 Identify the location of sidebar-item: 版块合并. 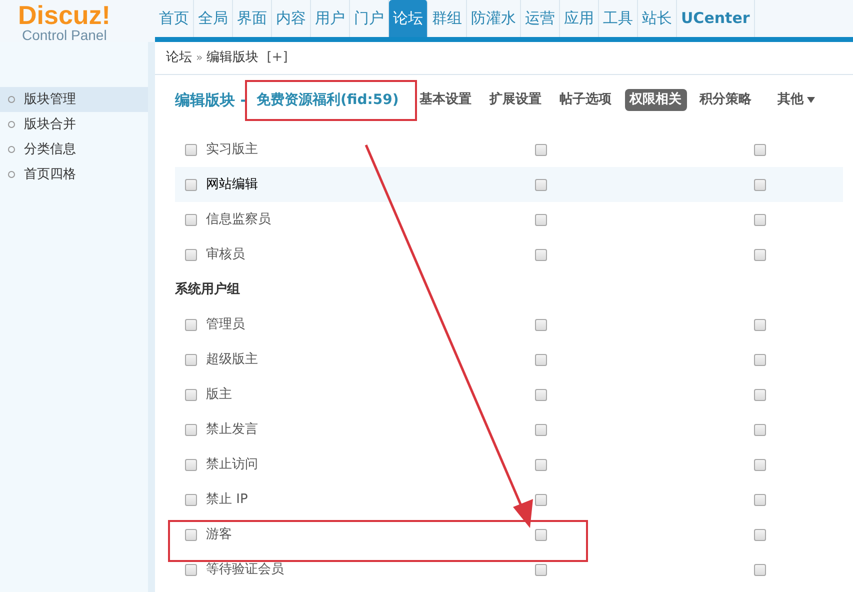
(74, 124).